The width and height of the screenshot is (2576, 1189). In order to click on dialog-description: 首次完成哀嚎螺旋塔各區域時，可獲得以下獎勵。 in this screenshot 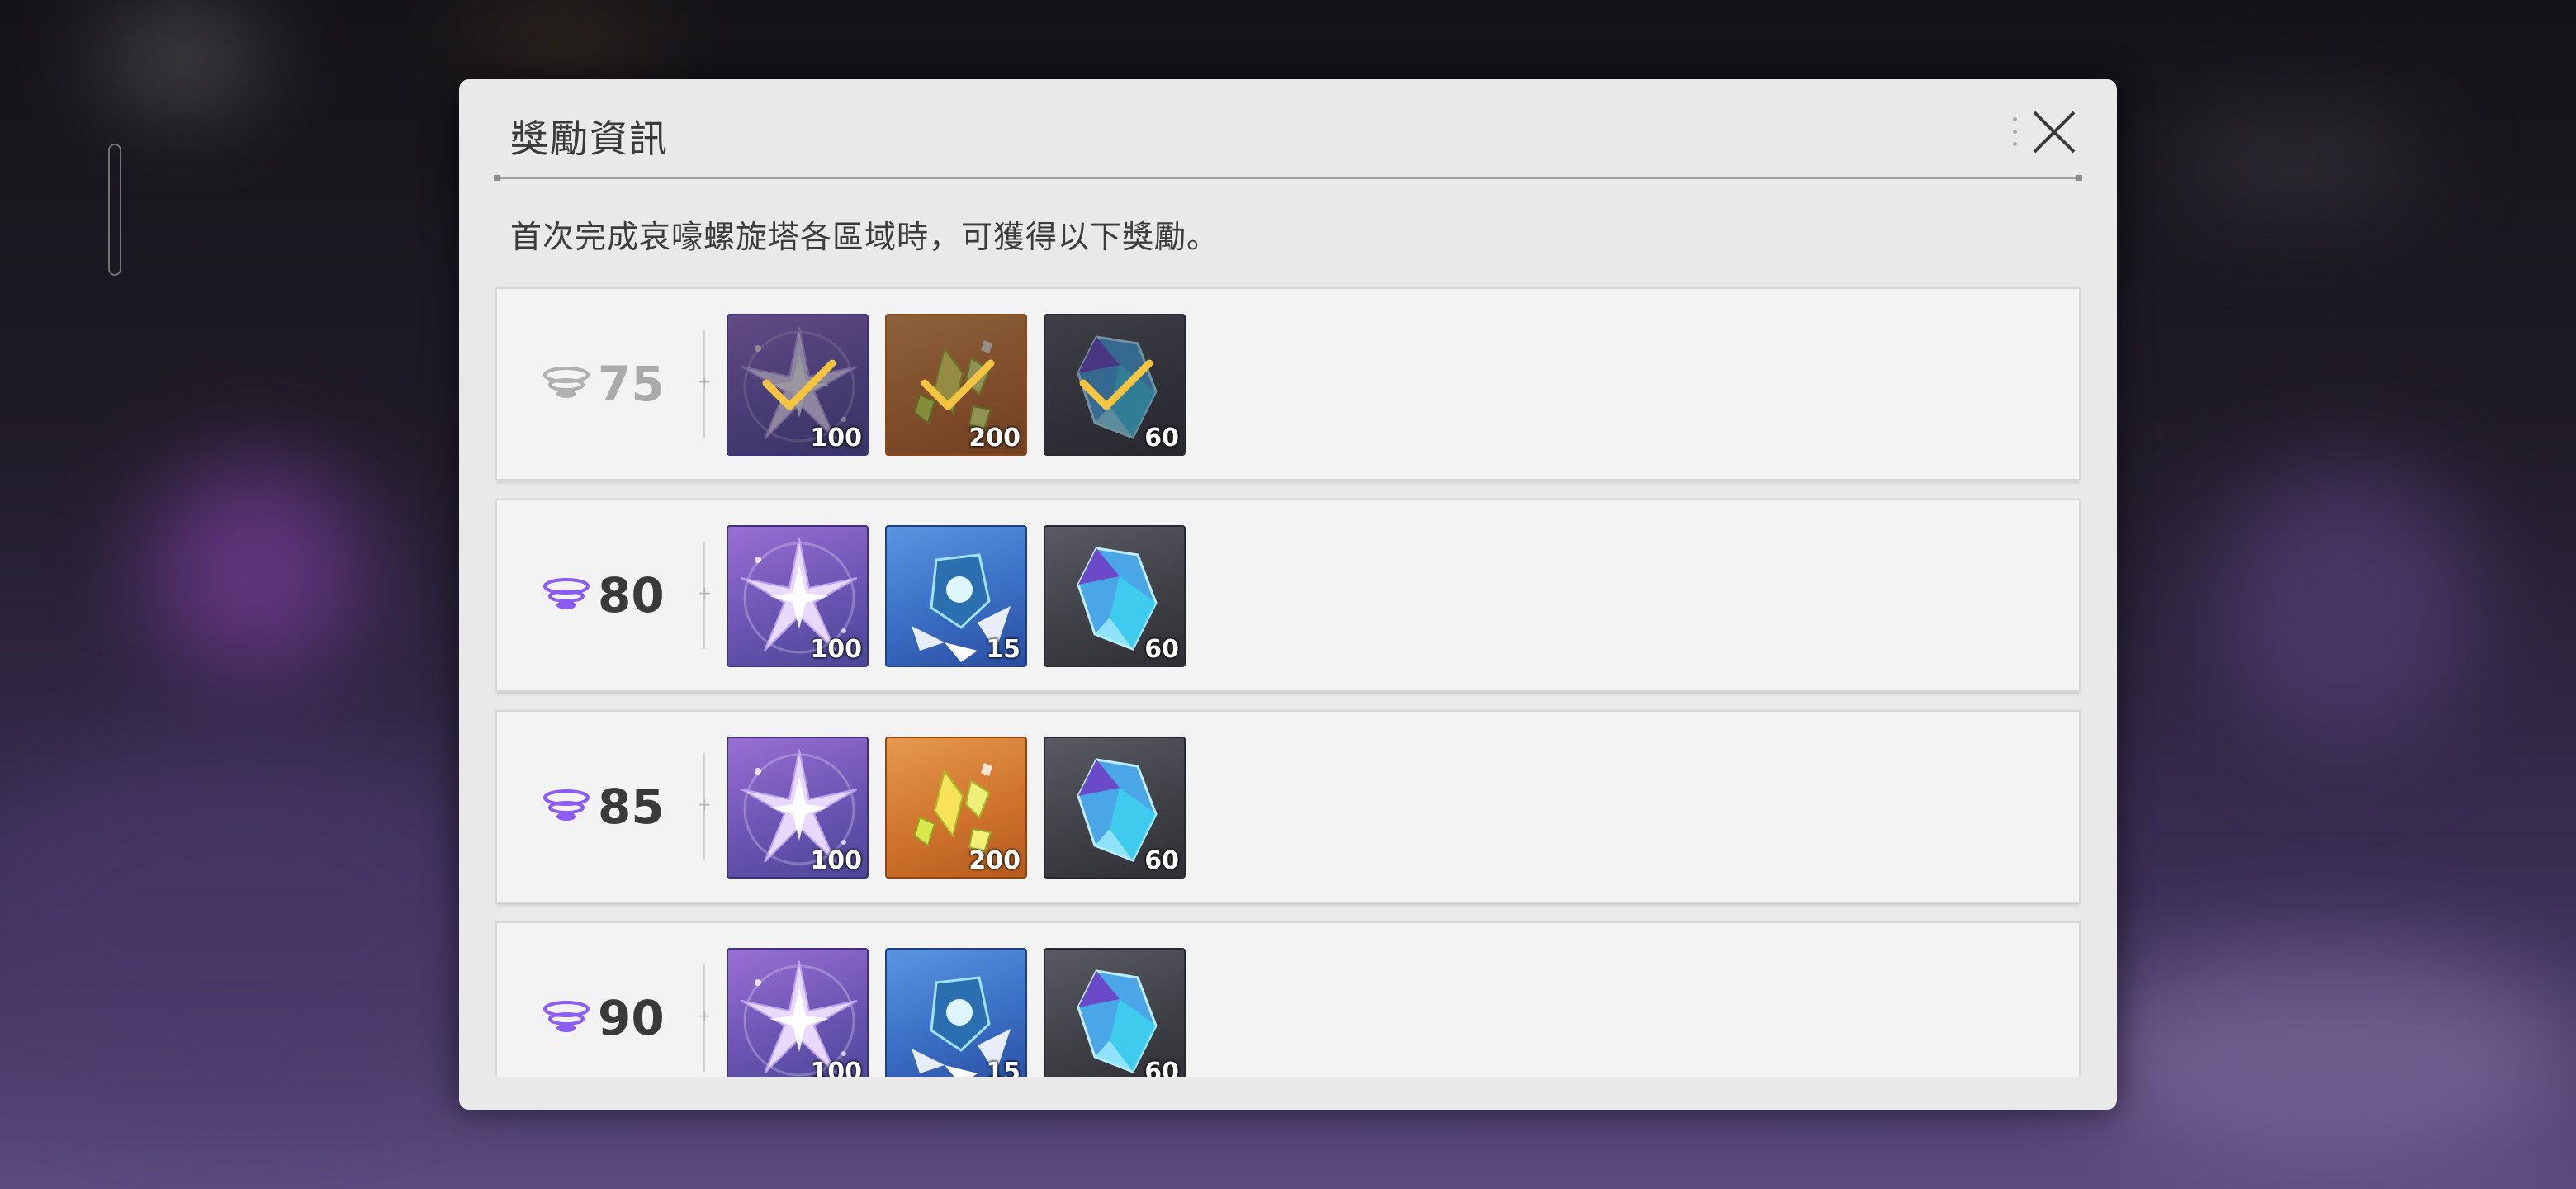, I will do `click(864, 237)`.